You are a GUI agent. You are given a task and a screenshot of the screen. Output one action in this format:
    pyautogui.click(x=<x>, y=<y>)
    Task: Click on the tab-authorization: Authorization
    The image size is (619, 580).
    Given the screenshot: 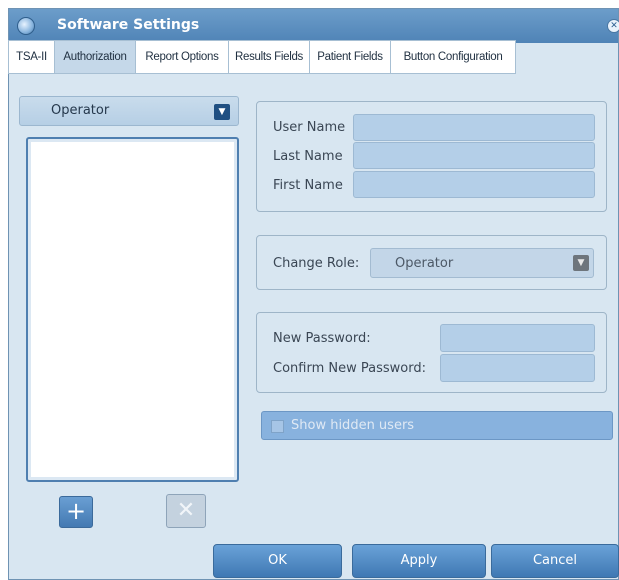 What is the action you would take?
    pyautogui.click(x=95, y=57)
    